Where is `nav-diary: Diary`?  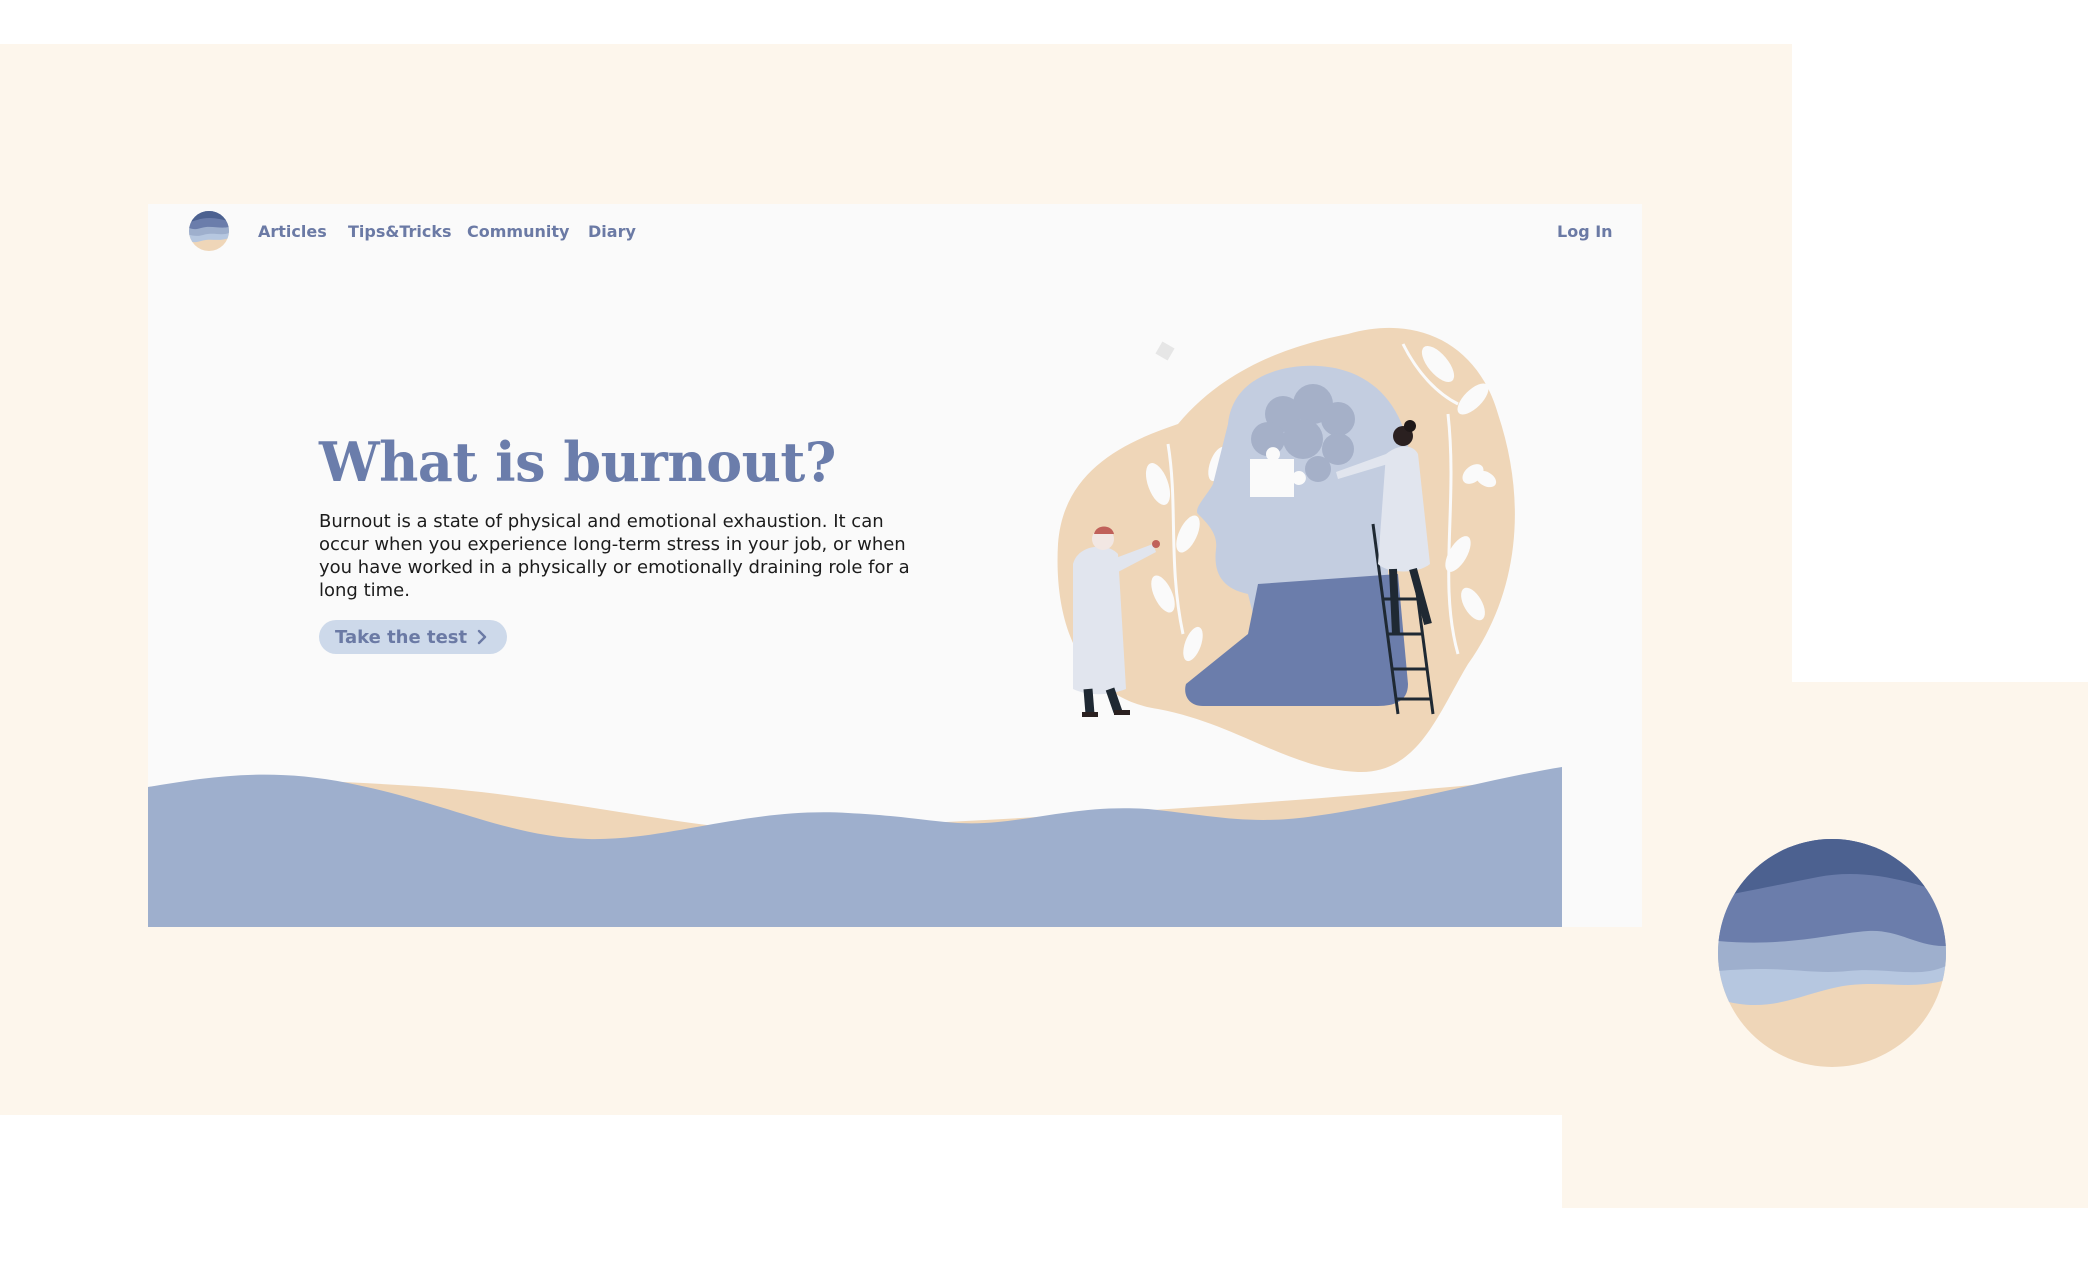 nav-diary: Diary is located at coordinates (612, 231).